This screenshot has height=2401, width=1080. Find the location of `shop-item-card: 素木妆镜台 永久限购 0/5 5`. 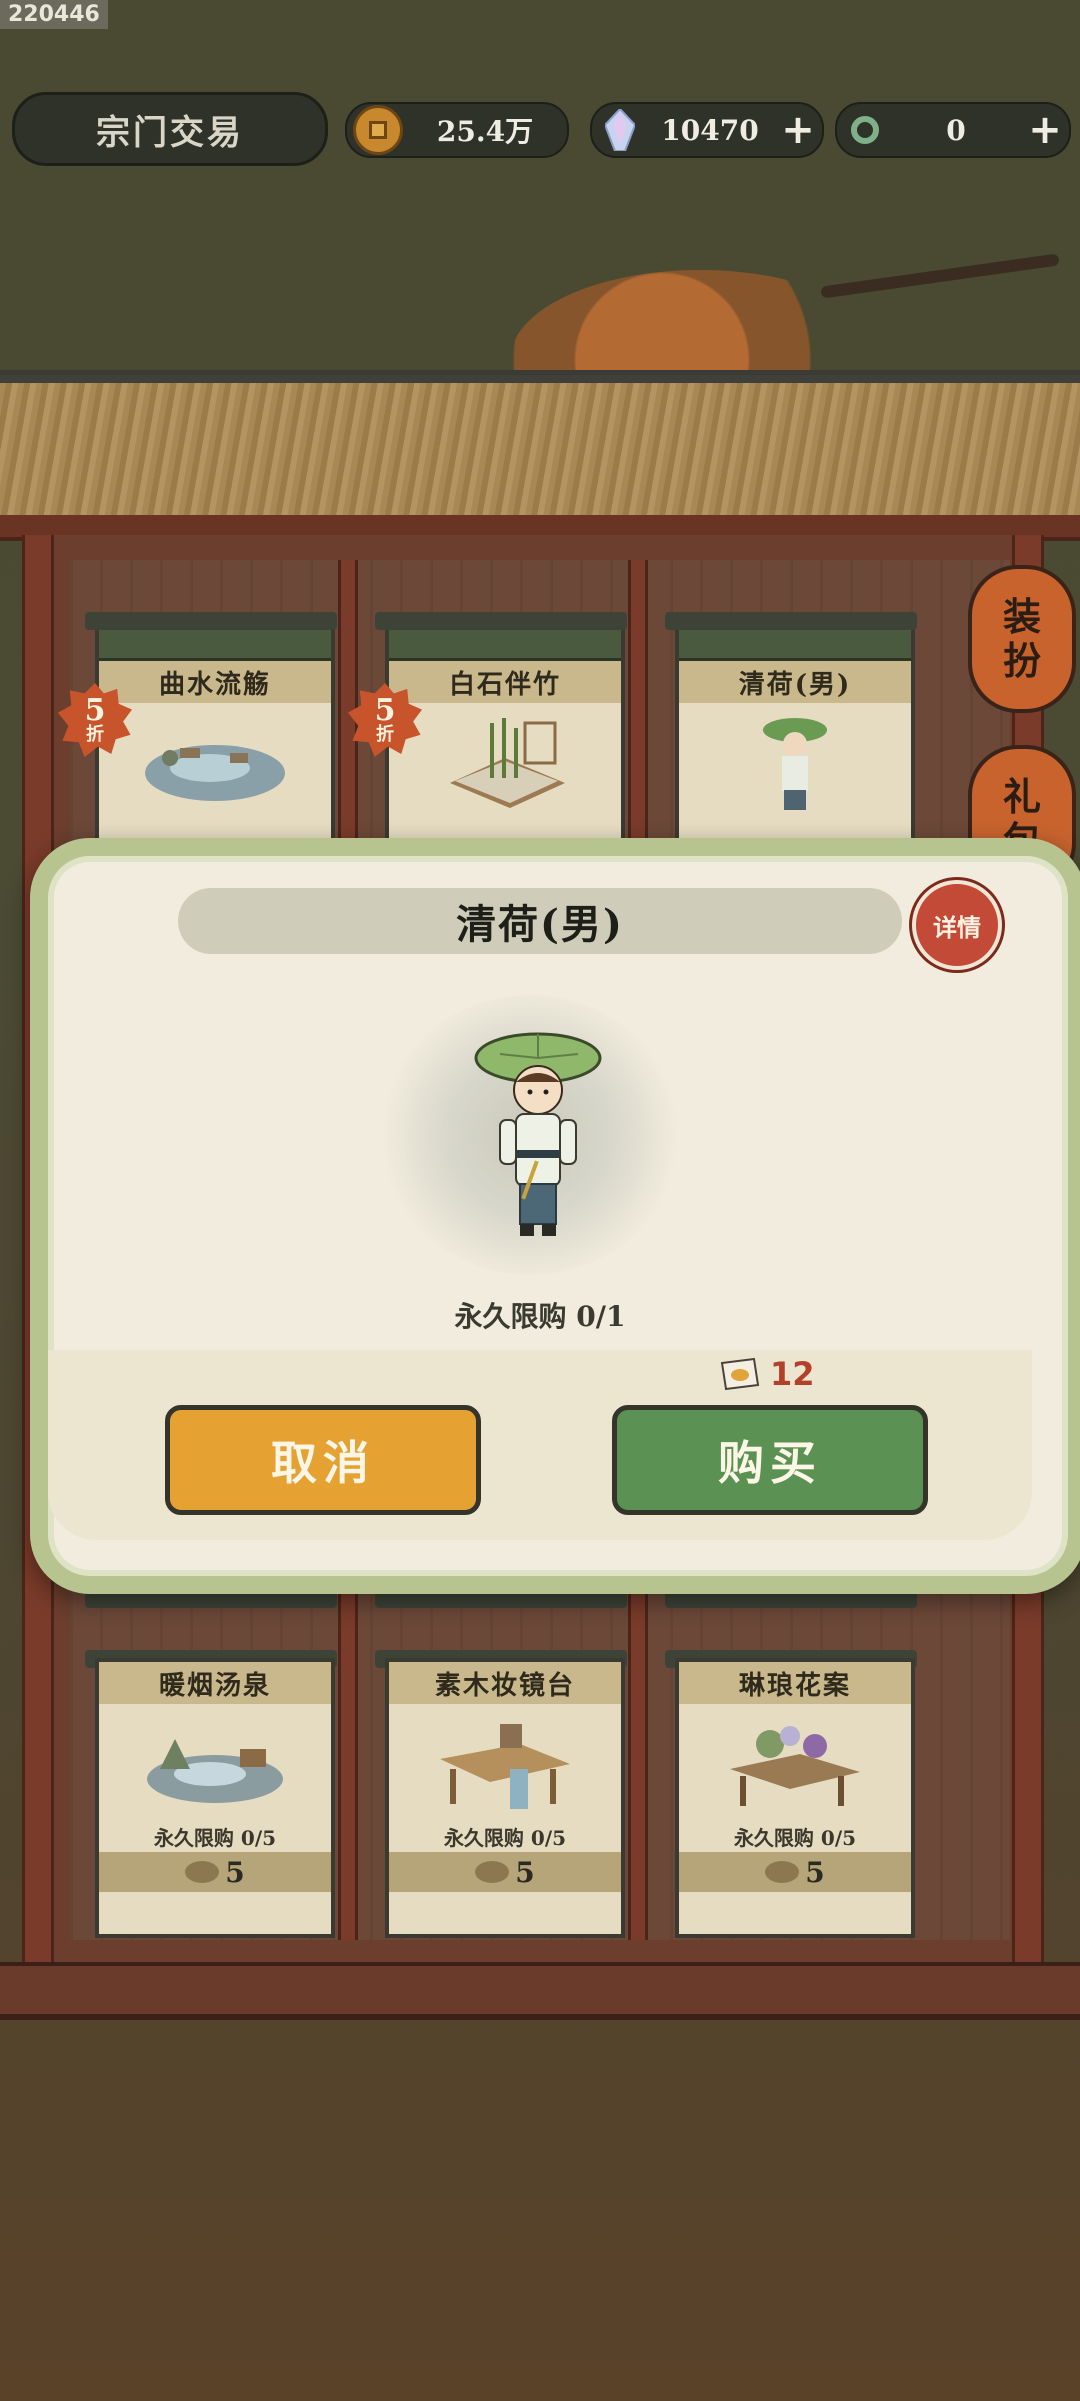

shop-item-card: 素木妆镜台 永久限购 0/5 5 is located at coordinates (505, 1798).